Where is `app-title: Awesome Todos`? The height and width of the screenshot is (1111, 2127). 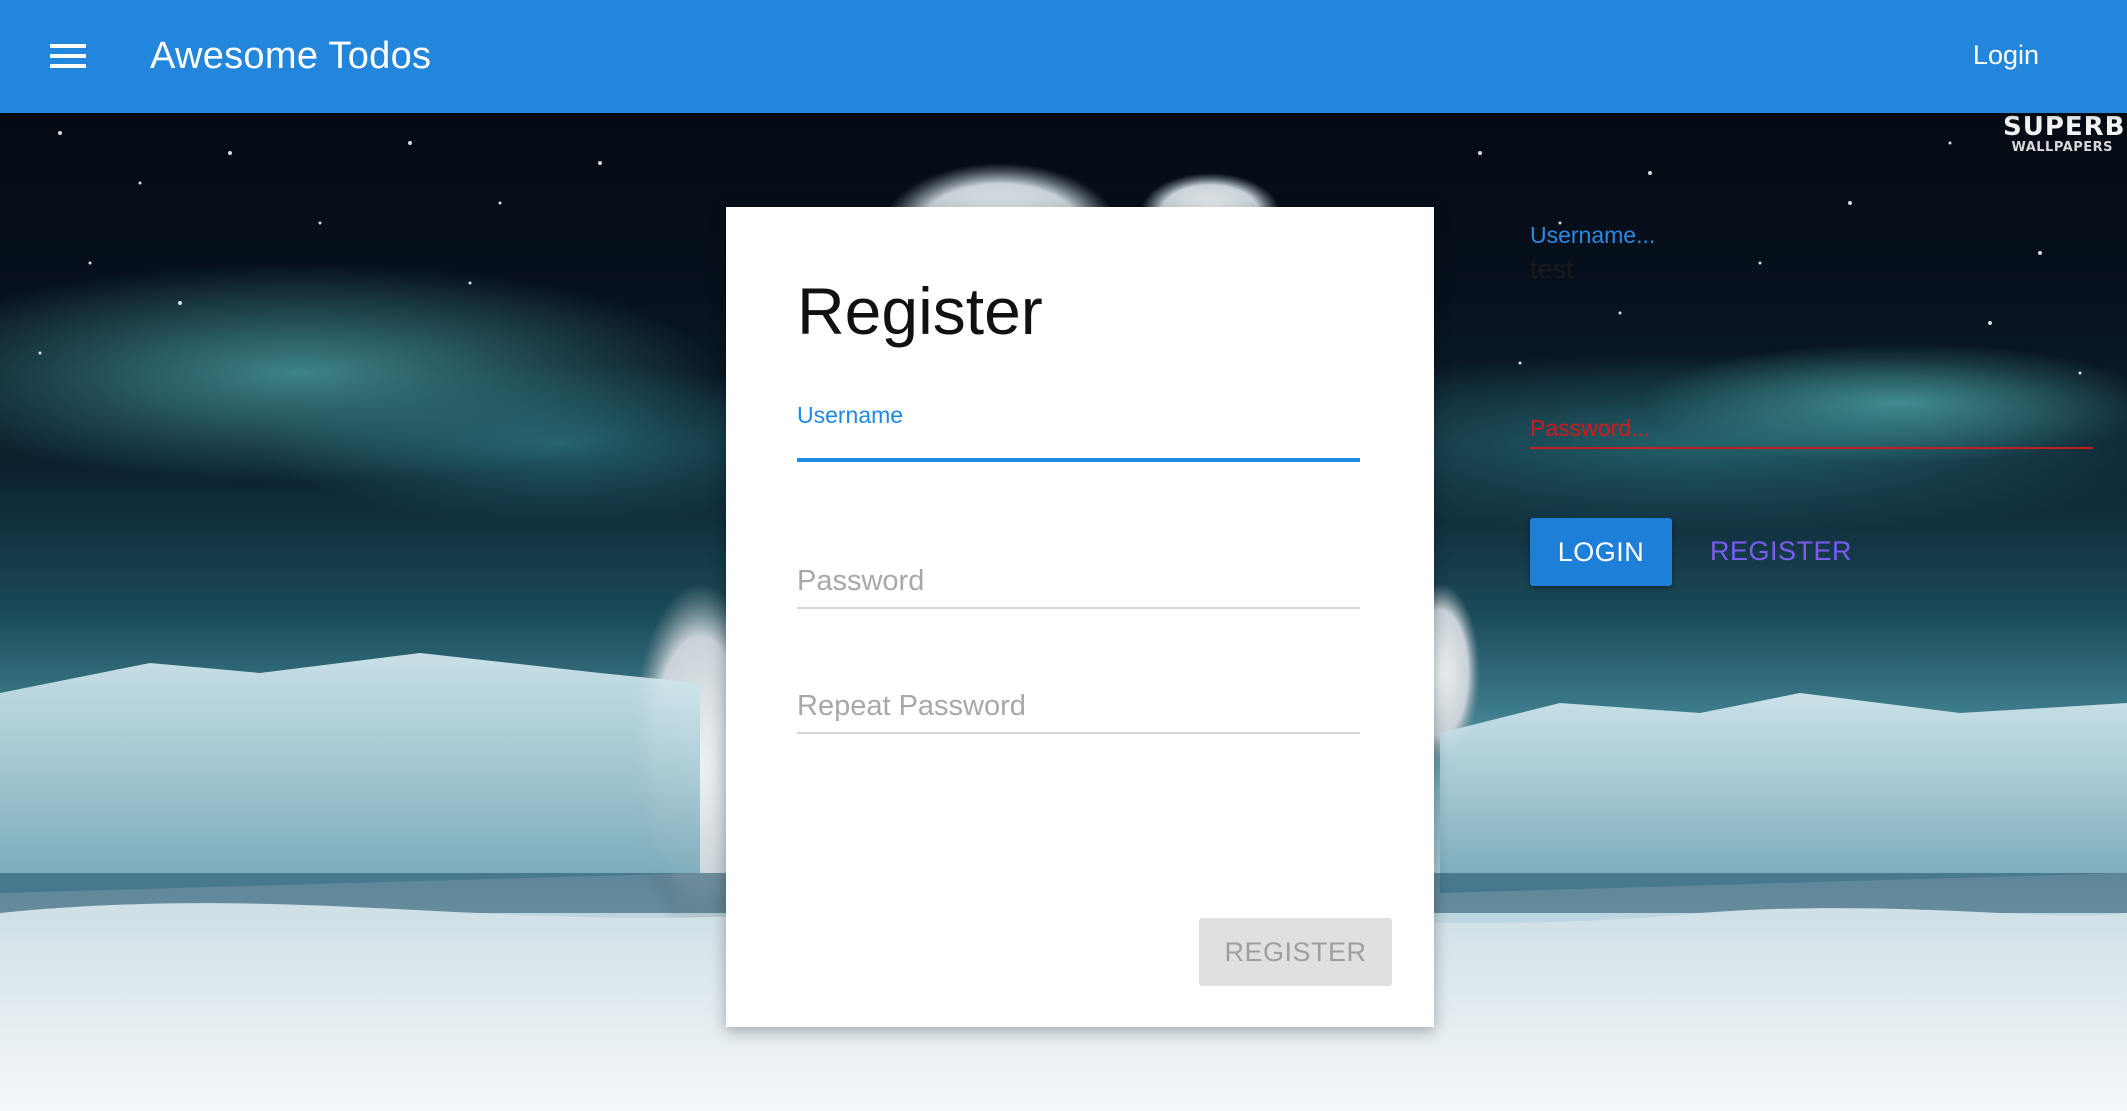
app-title: Awesome Todos is located at coordinates (291, 56).